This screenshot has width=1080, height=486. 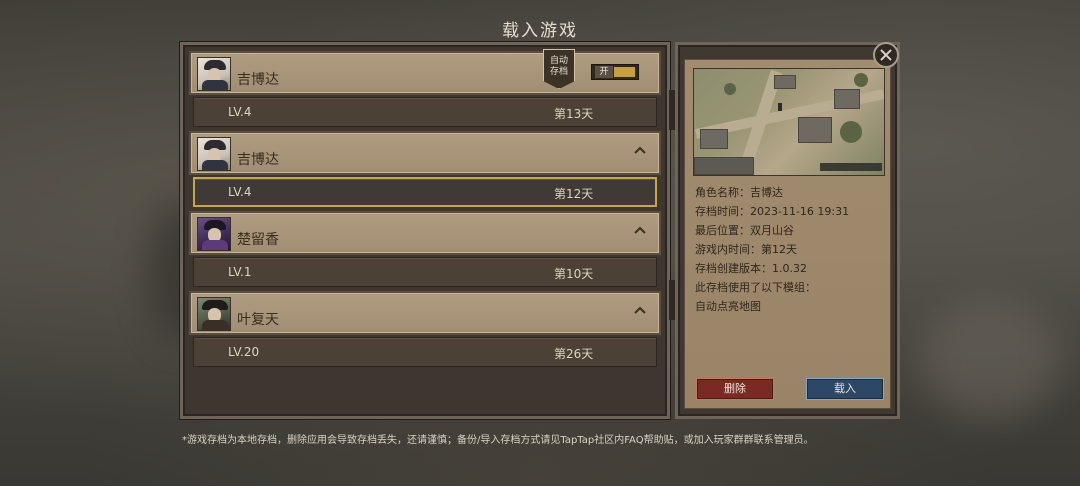 I want to click on detail-mods-header: 此存档使用了以下模组：, so click(x=755, y=287).